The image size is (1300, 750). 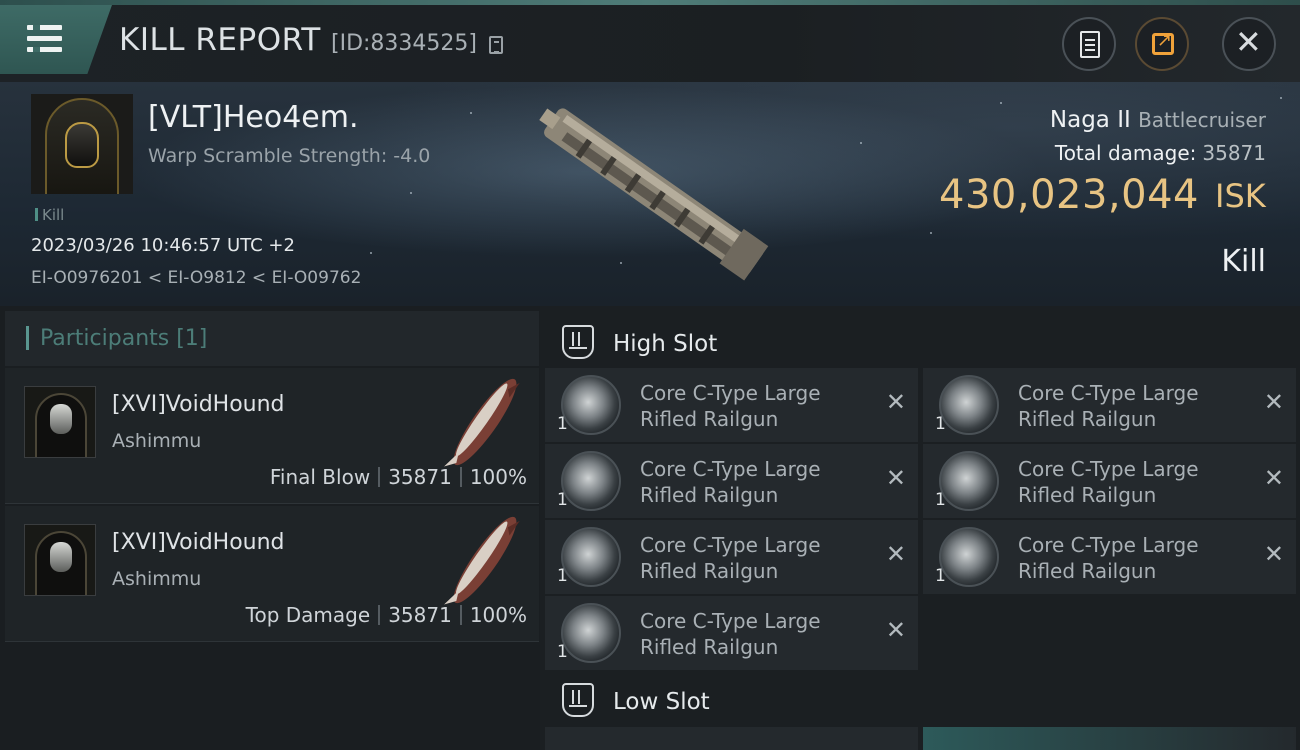 What do you see at coordinates (220, 40) in the screenshot?
I see `page-title: KILL REPORT` at bounding box center [220, 40].